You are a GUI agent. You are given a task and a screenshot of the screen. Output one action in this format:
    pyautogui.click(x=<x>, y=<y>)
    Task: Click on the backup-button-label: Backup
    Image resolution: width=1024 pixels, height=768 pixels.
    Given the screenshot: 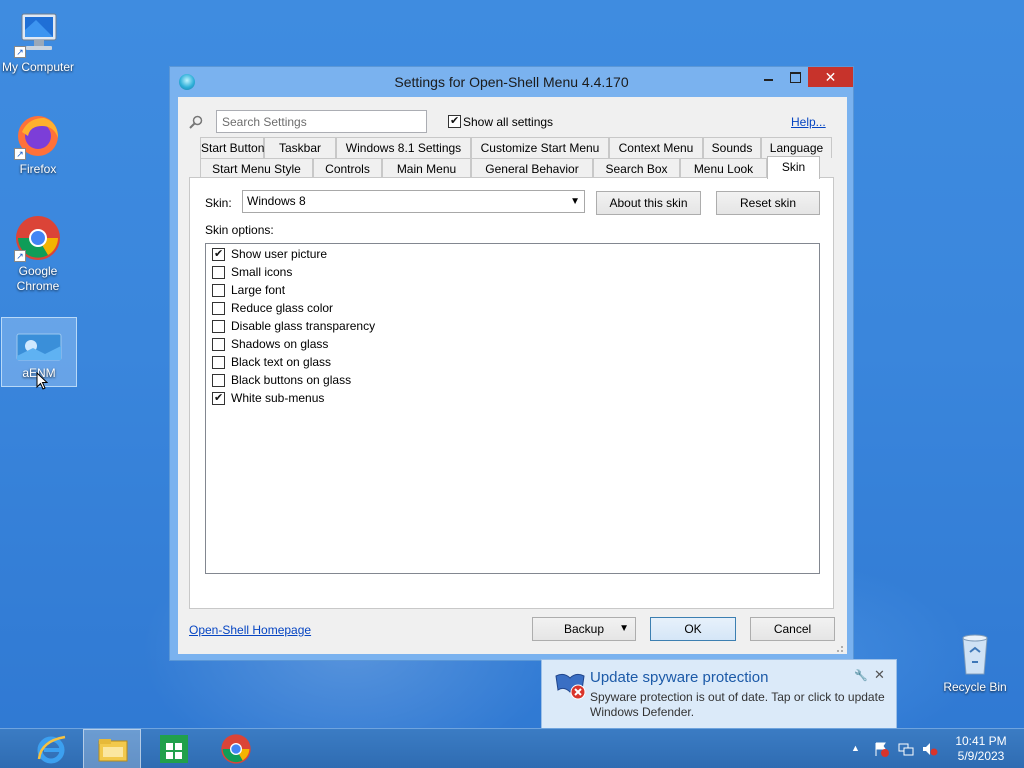 What is the action you would take?
    pyautogui.click(x=584, y=629)
    